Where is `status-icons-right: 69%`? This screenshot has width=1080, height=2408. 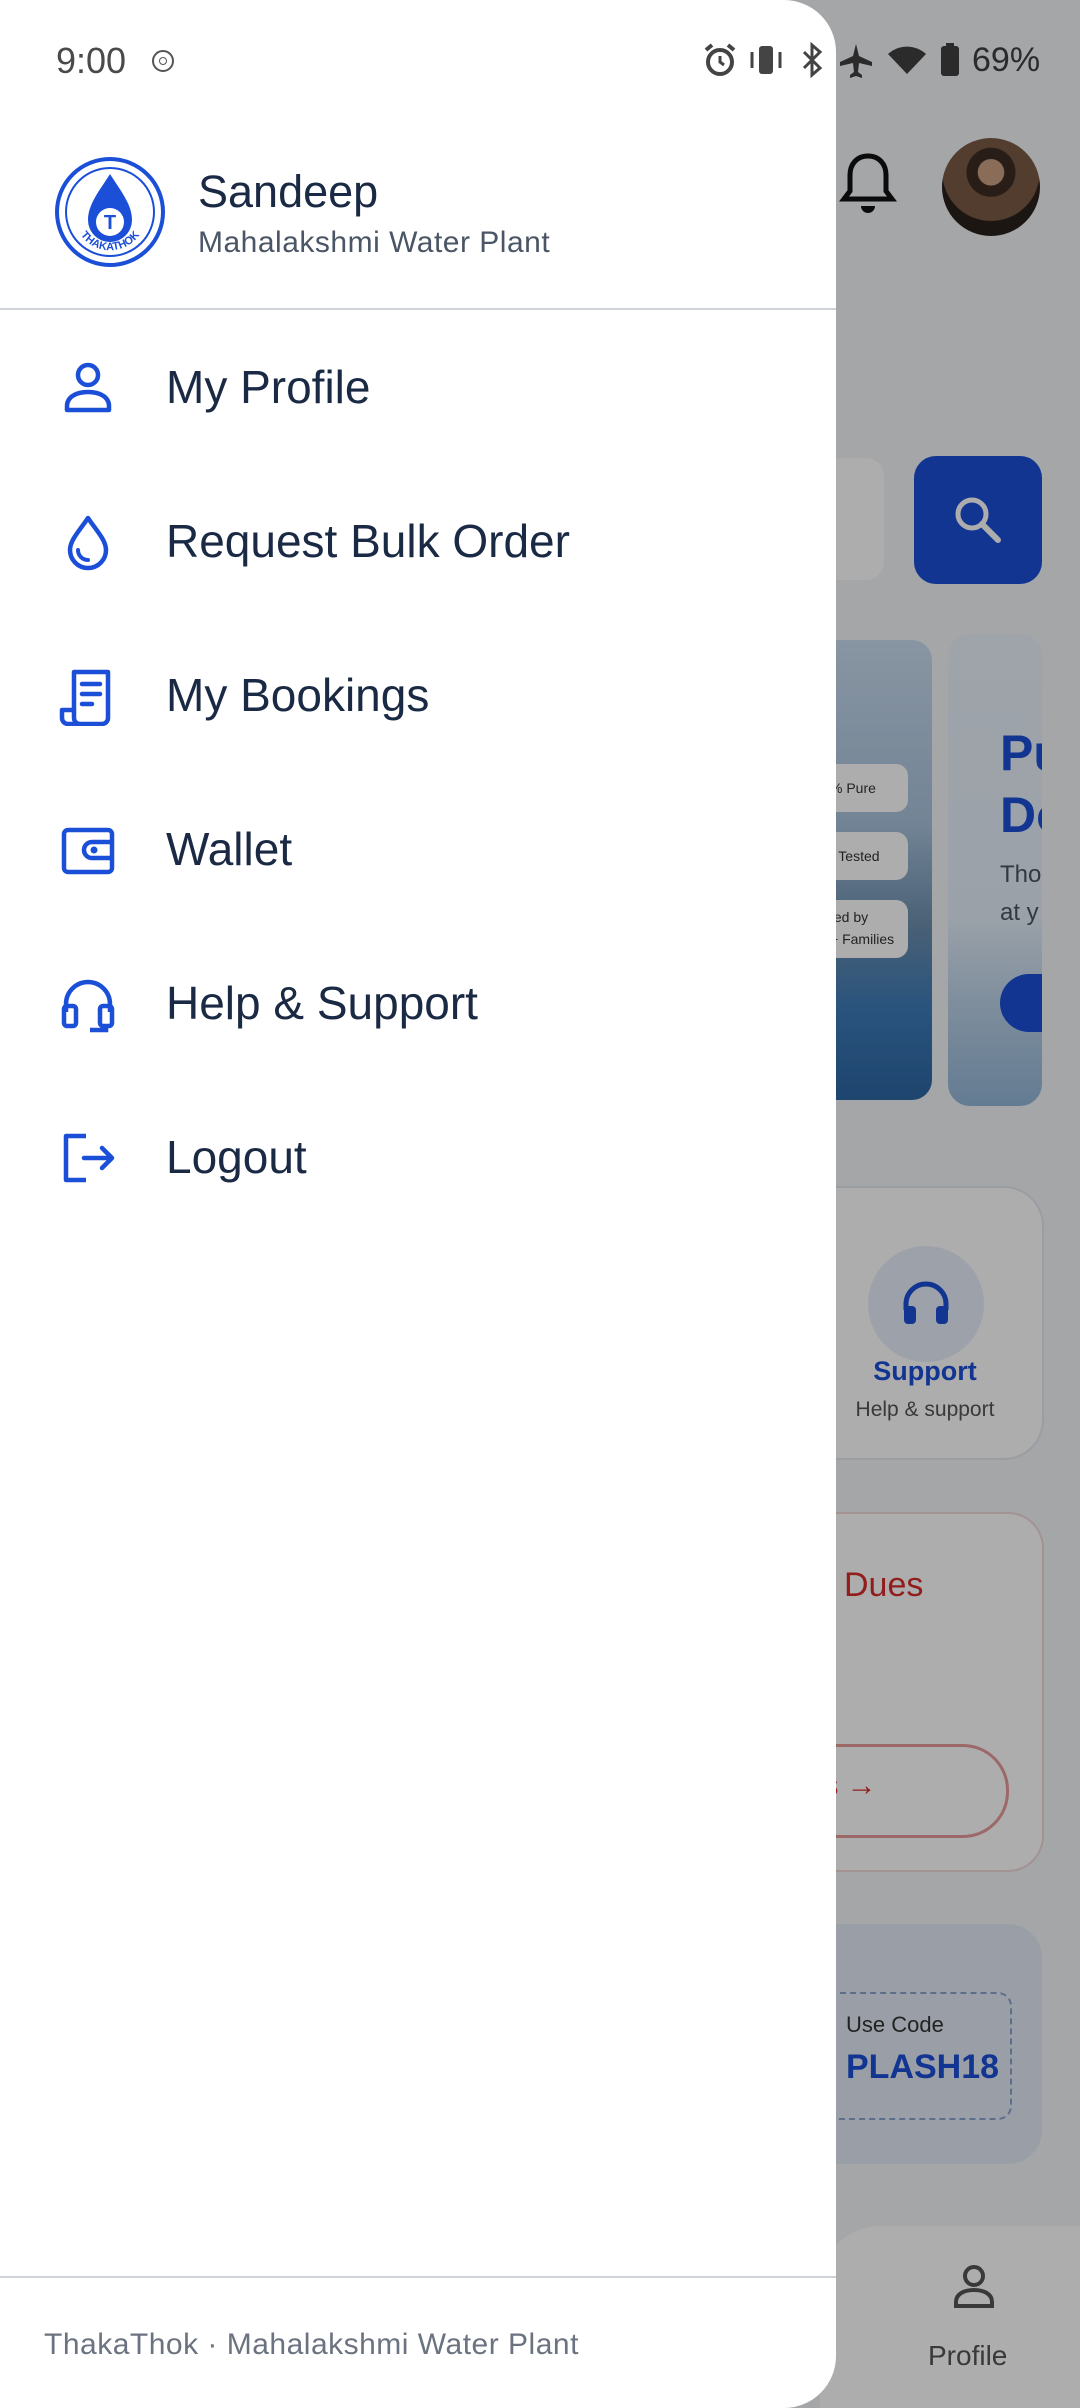 status-icons-right: 69% is located at coordinates (938, 60).